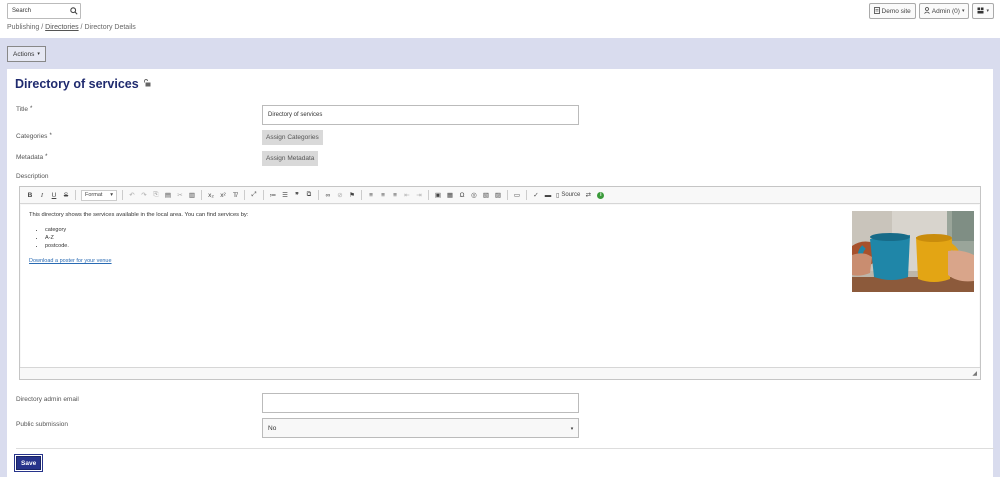  Describe the element at coordinates (273, 195) in the screenshot. I see `numbered-list-icon: ≔` at that location.